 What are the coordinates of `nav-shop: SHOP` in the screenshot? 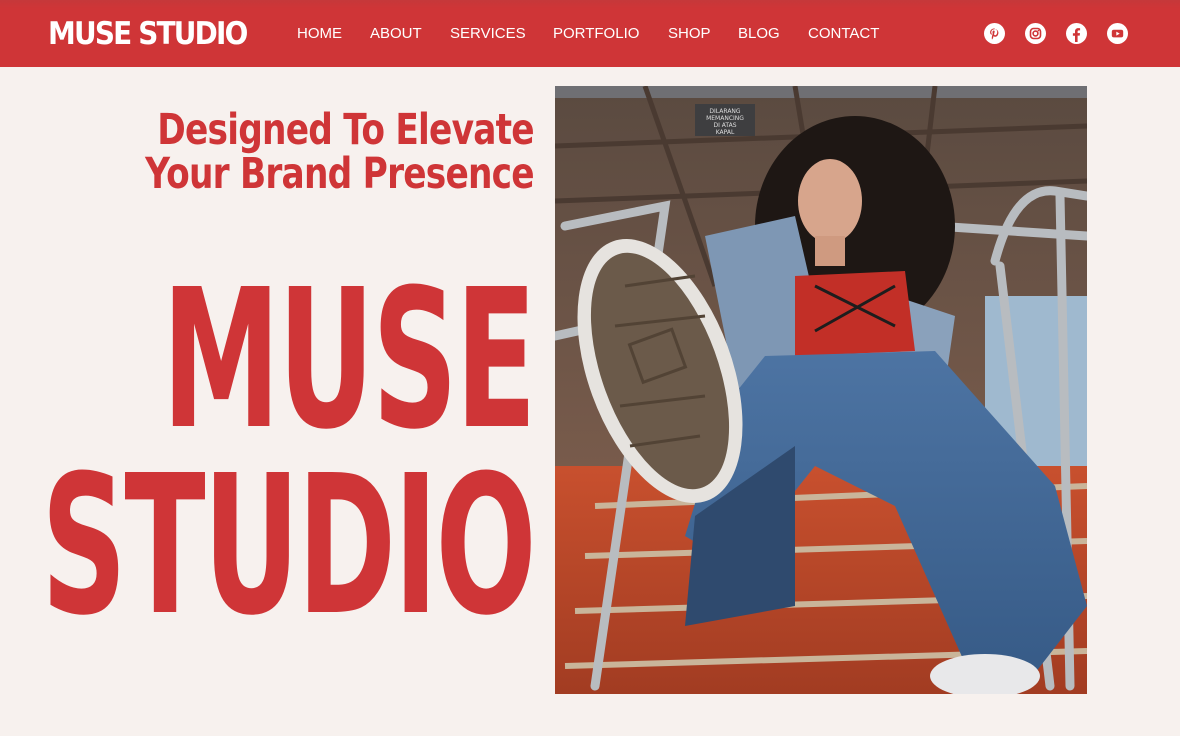 It's located at (689, 34).